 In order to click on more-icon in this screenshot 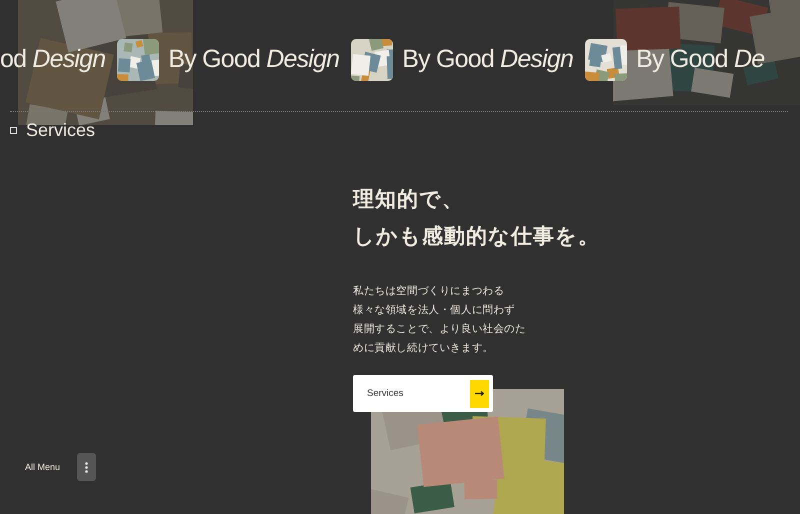, I will do `click(86, 467)`.